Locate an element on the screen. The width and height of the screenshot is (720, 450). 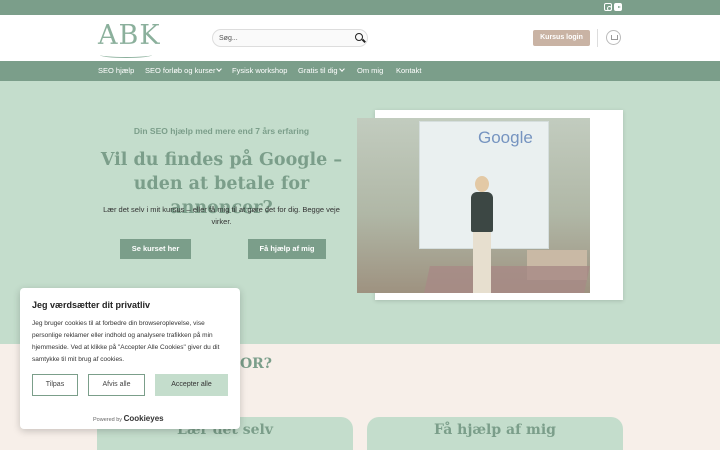
get-help-button: Få hjælp af mig is located at coordinates (287, 249).